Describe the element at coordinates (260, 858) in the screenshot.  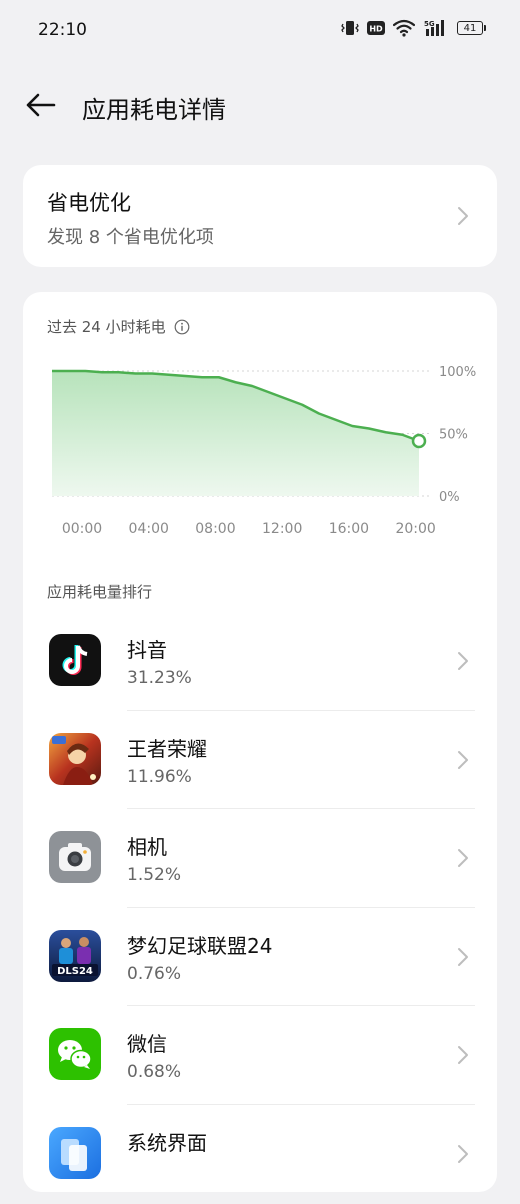
I see `list-item: 相机 1.52%` at that location.